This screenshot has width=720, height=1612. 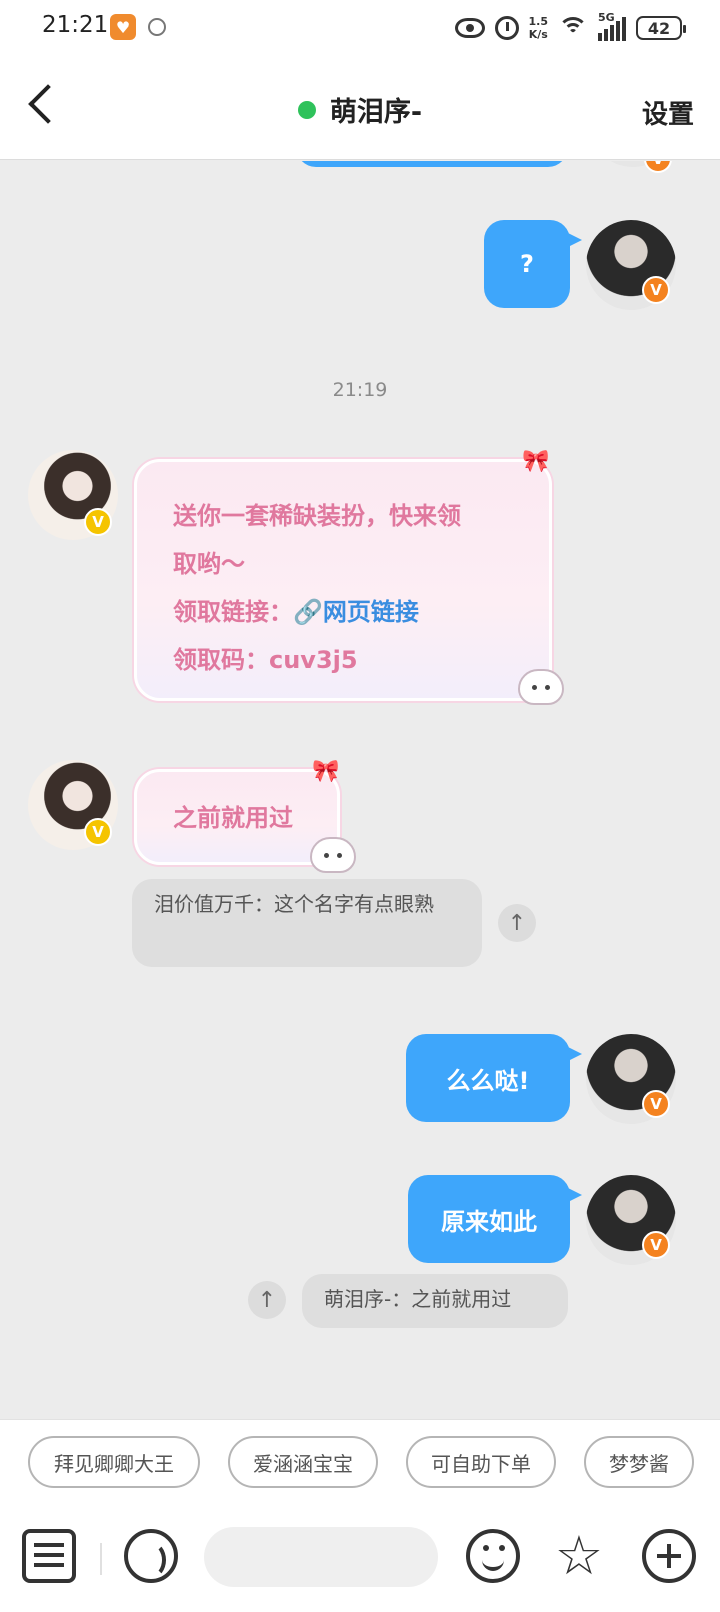 I want to click on gift-link-label: 领取链接：, so click(x=233, y=612).